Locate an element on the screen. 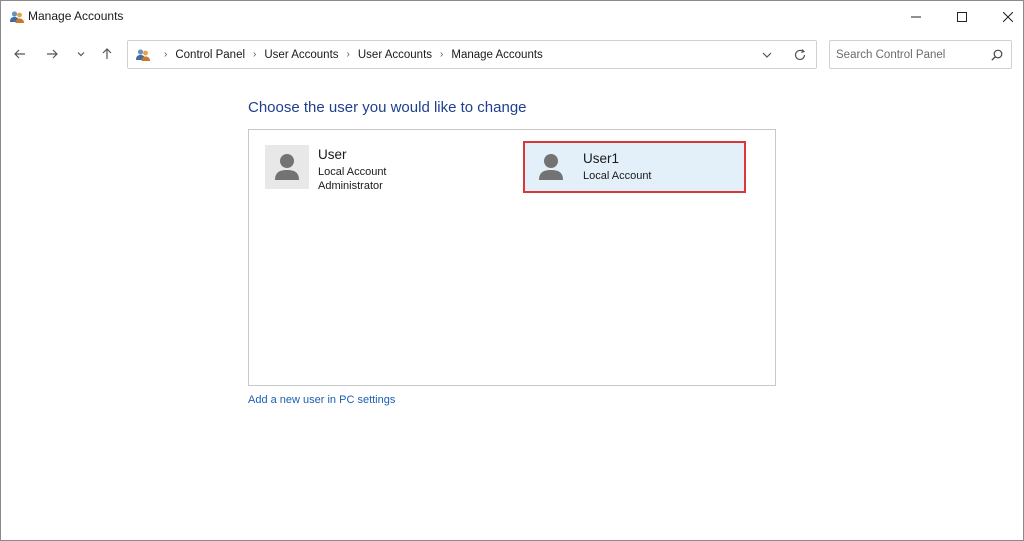  minimize-icon is located at coordinates (916, 16).